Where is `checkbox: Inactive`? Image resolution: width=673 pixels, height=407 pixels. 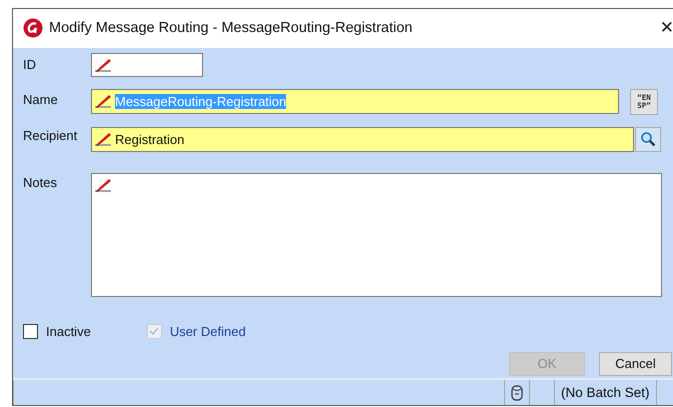
checkbox: Inactive is located at coordinates (57, 331).